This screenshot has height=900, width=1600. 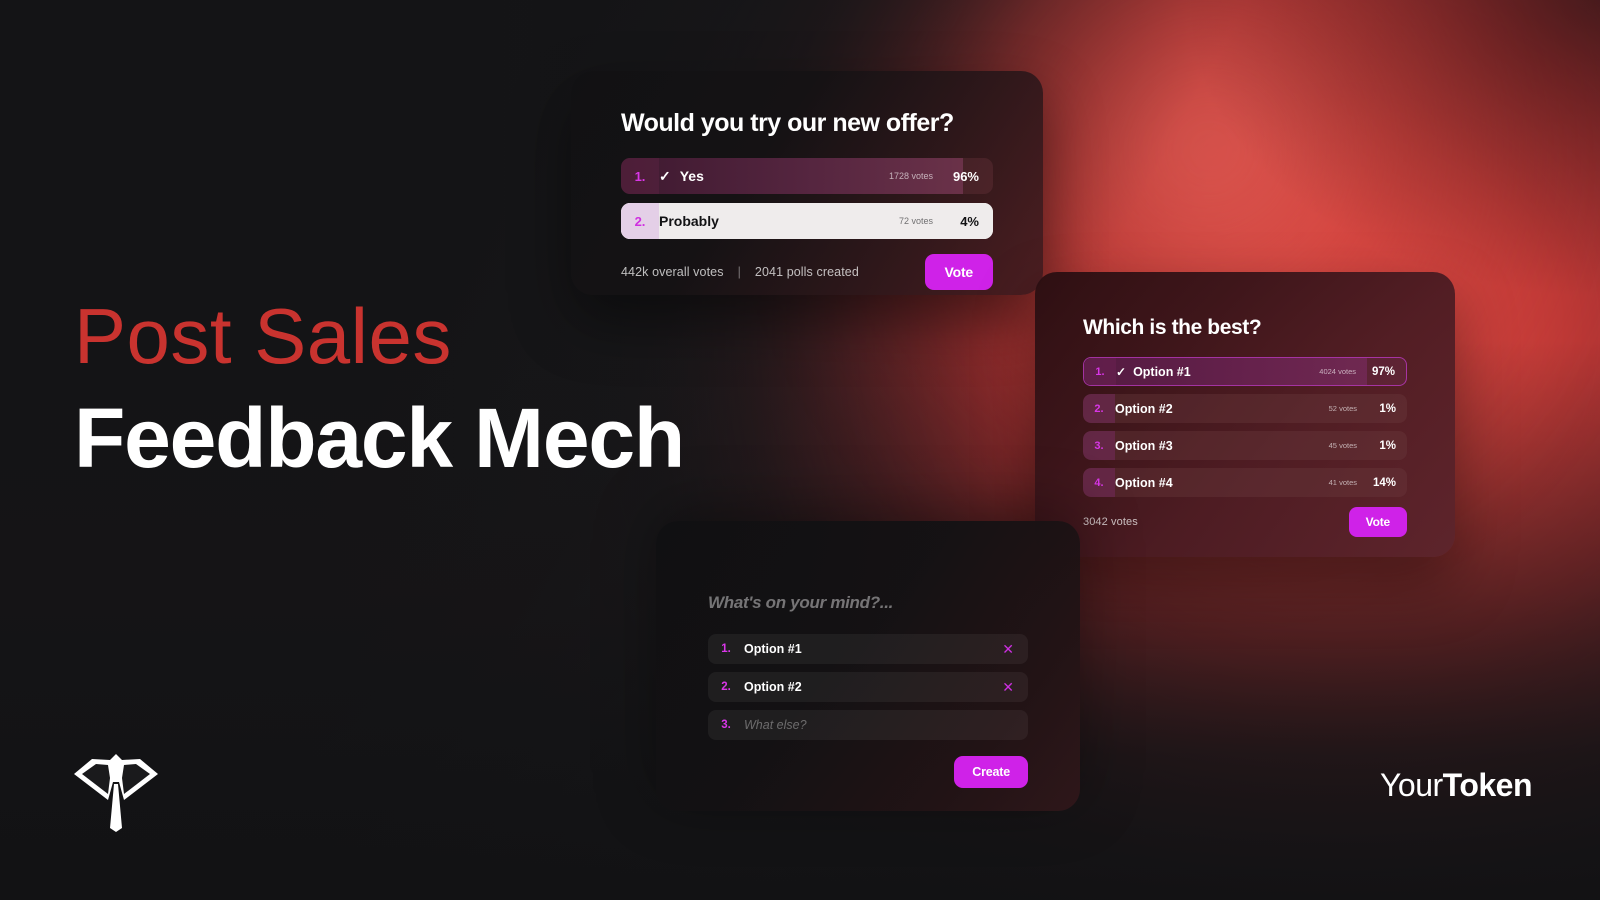 I want to click on poll-results-stats: 442k overall votes | 2041 polls created, so click(x=740, y=272).